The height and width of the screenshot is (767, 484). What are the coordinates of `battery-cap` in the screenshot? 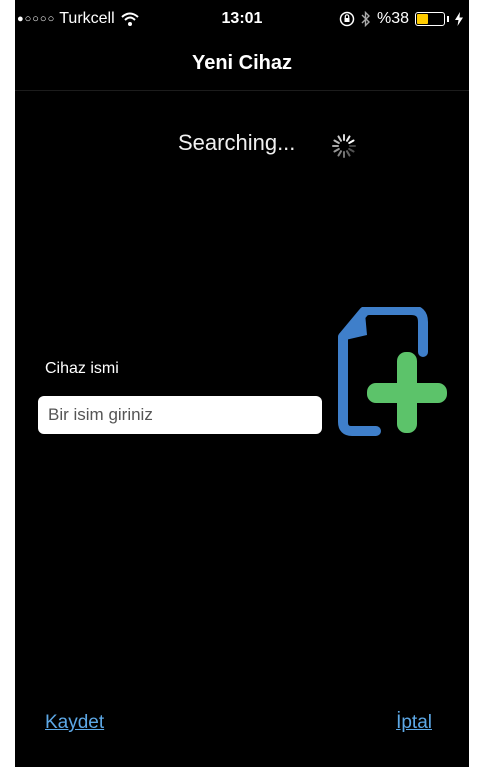 It's located at (448, 19).